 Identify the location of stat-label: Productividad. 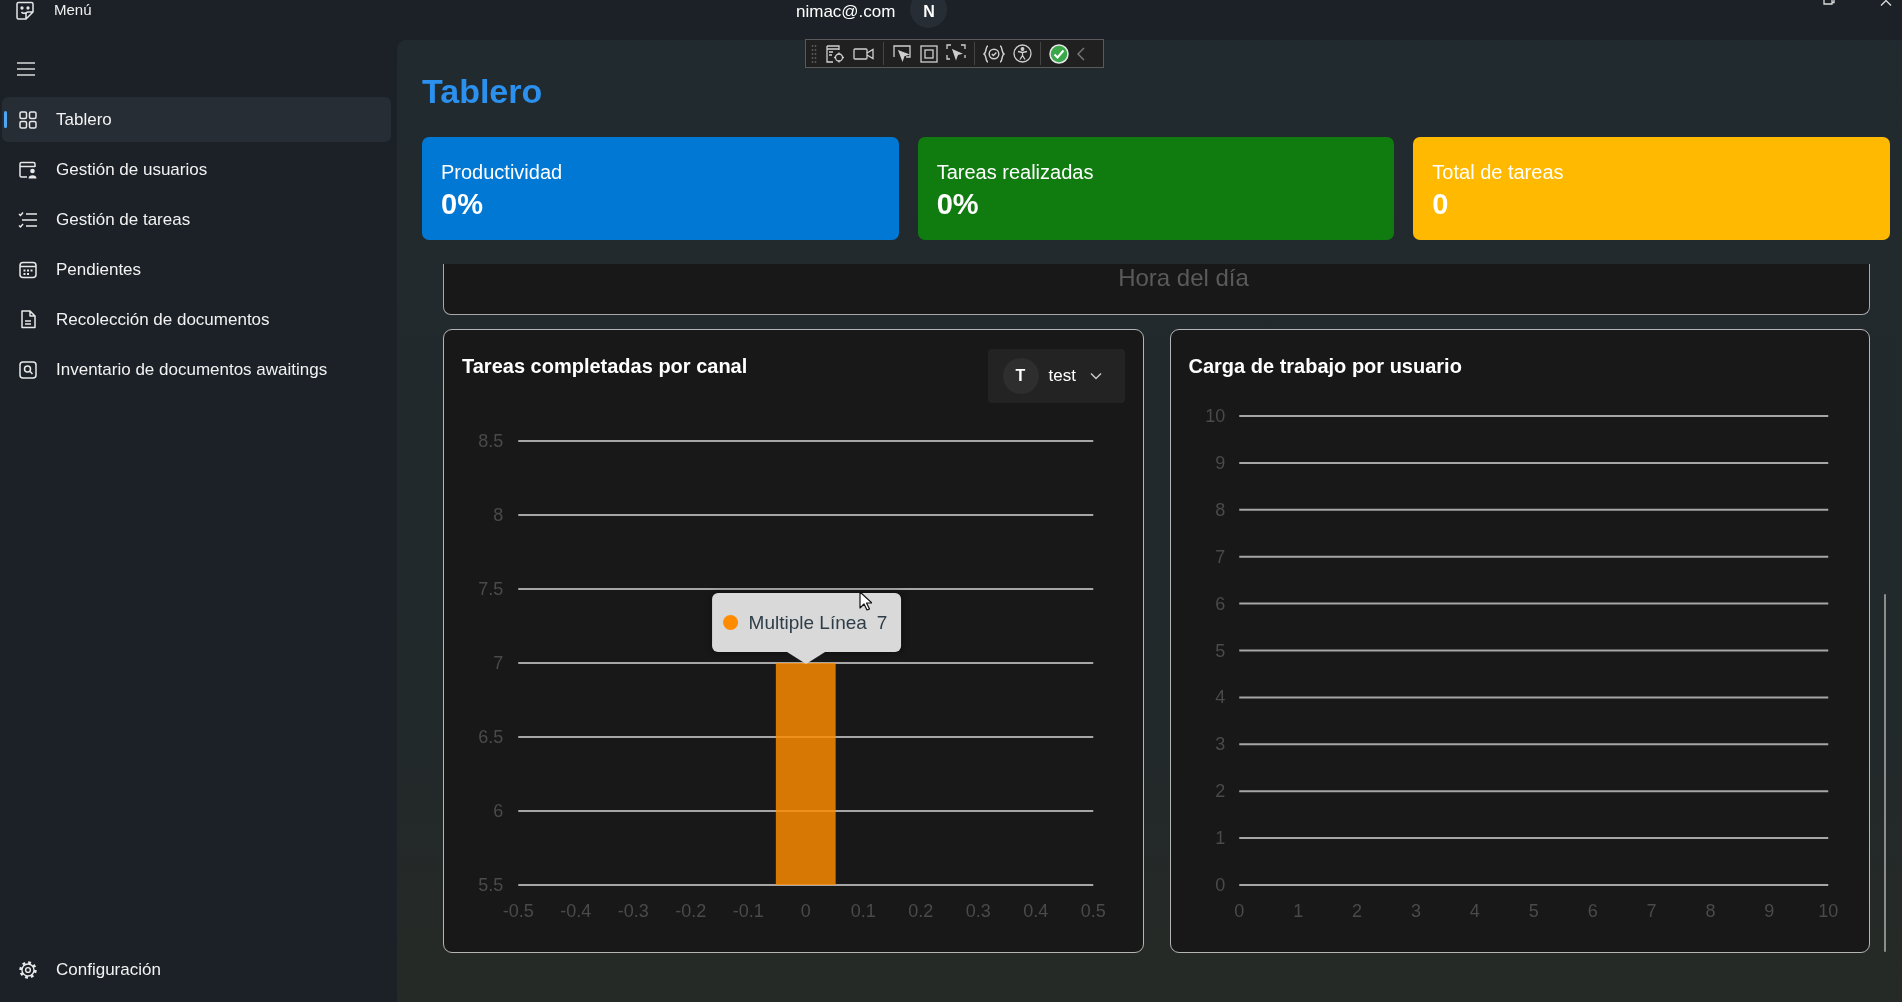
(502, 172).